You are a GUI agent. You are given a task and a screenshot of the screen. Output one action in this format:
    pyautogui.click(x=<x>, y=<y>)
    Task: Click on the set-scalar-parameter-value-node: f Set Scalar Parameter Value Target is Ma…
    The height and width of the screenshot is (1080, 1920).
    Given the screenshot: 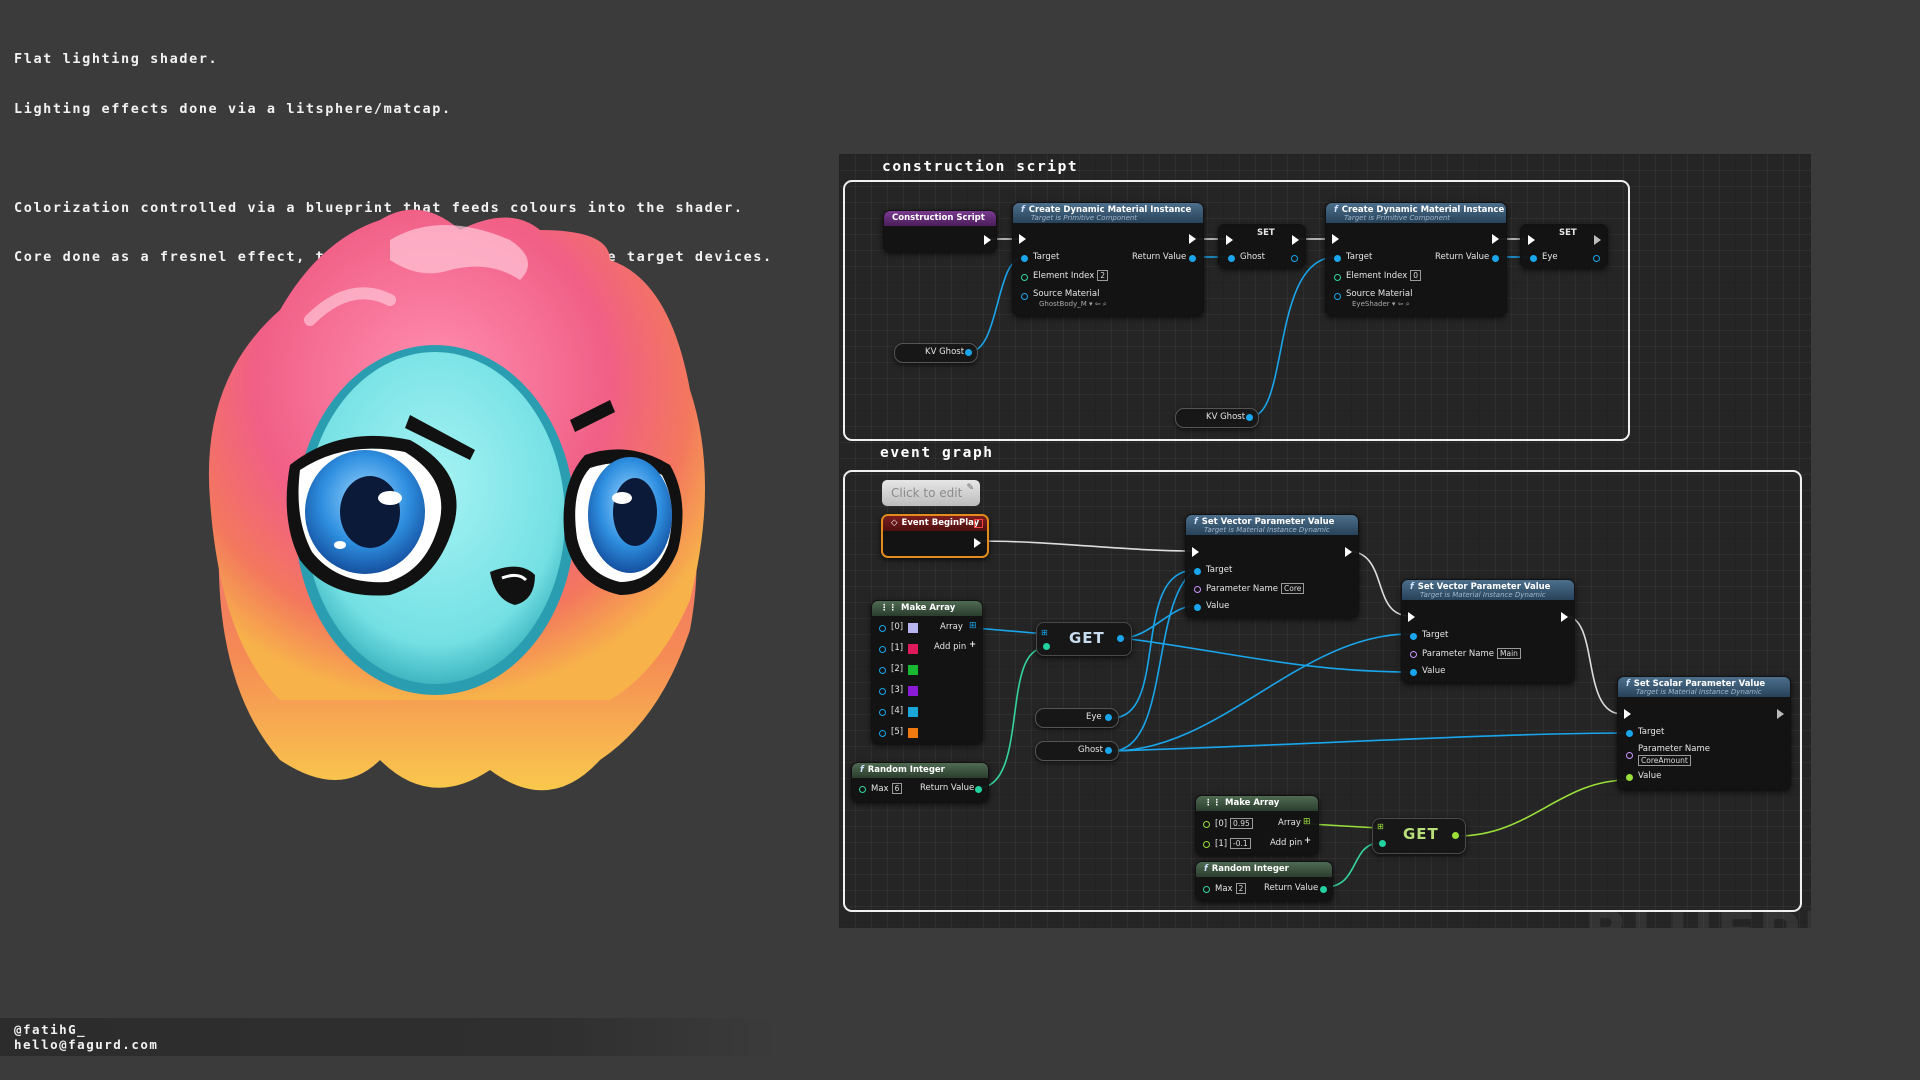 What is the action you would take?
    pyautogui.click(x=1704, y=733)
    